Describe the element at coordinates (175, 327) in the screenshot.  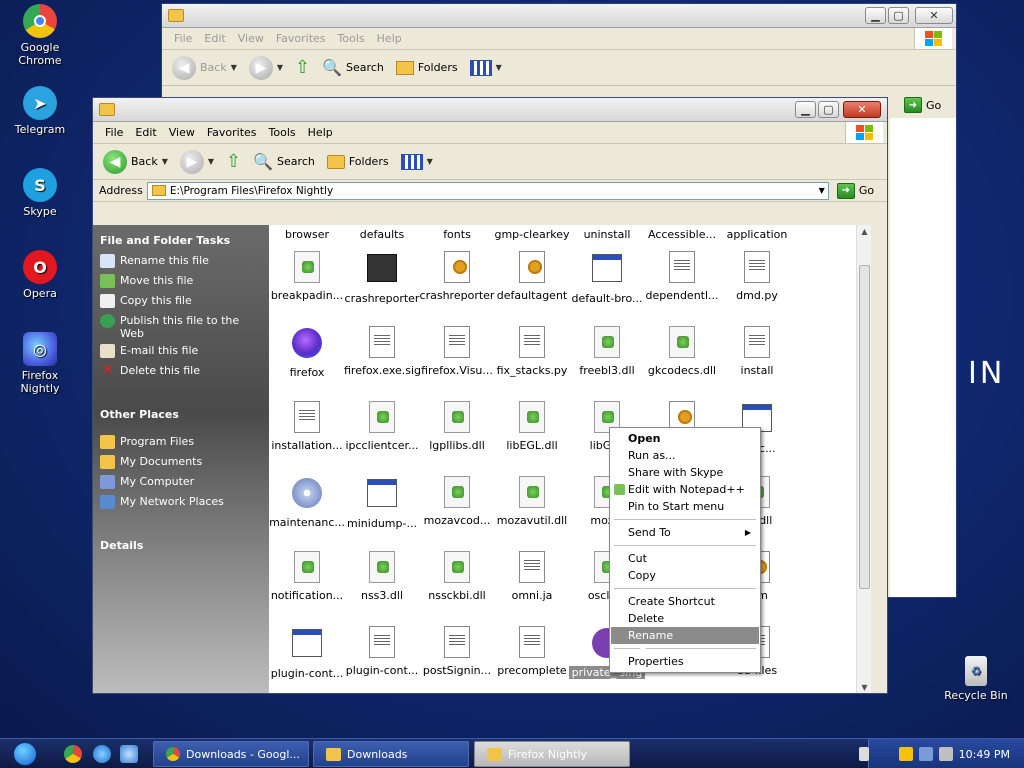
I see `task-publish: Publish this file to the Web` at that location.